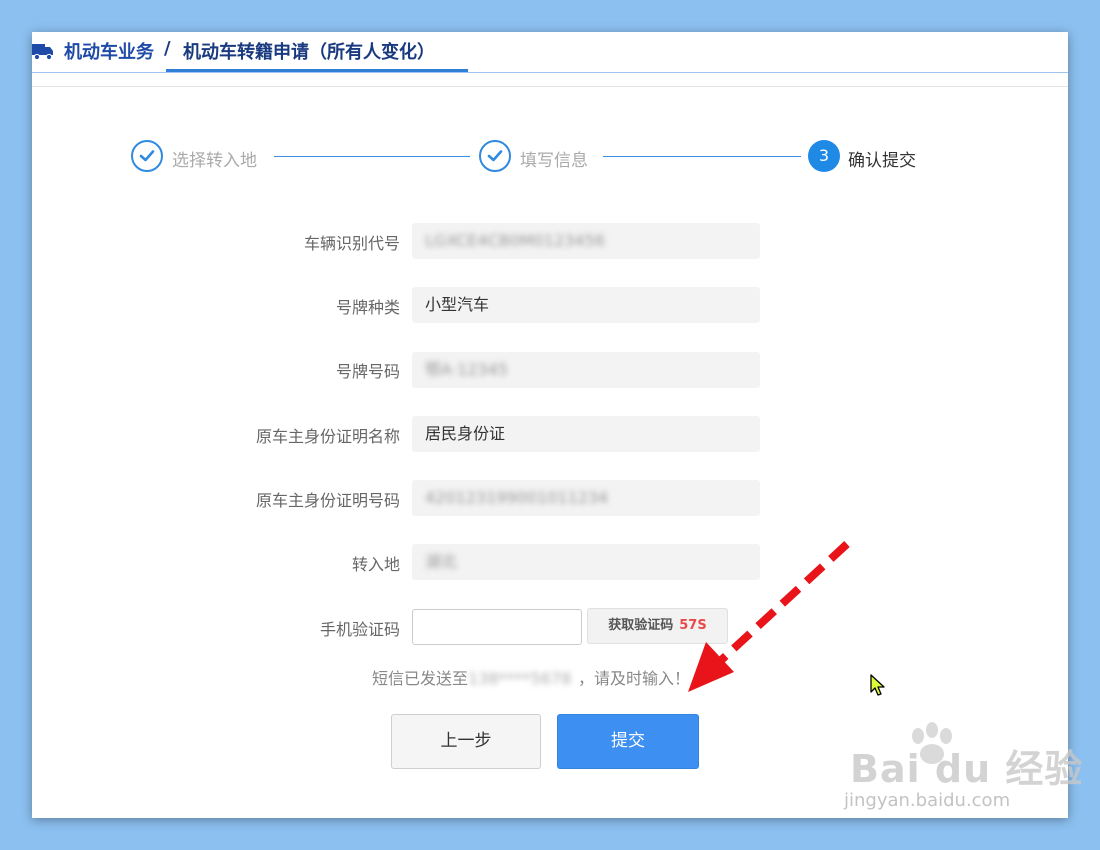 The image size is (1100, 850). What do you see at coordinates (641, 625) in the screenshot?
I see `get-code-label: 获取验证码` at bounding box center [641, 625].